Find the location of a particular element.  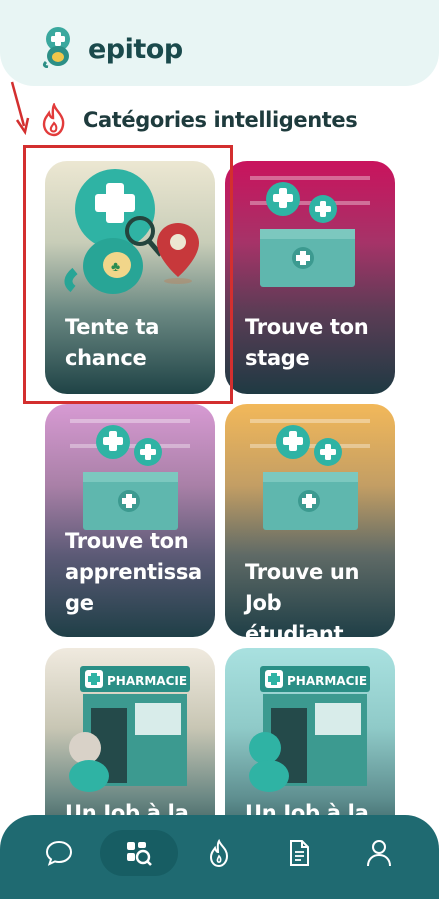

document-icon is located at coordinates (299, 853).